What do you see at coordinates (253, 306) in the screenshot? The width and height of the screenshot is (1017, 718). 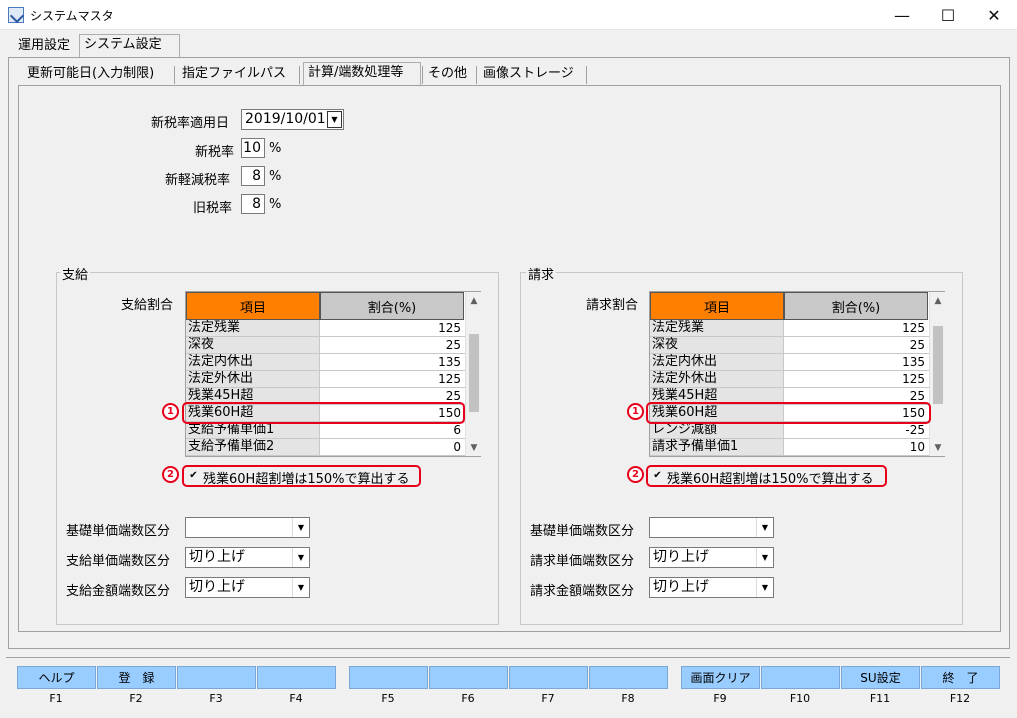 I see `grid-header-item: 項目` at bounding box center [253, 306].